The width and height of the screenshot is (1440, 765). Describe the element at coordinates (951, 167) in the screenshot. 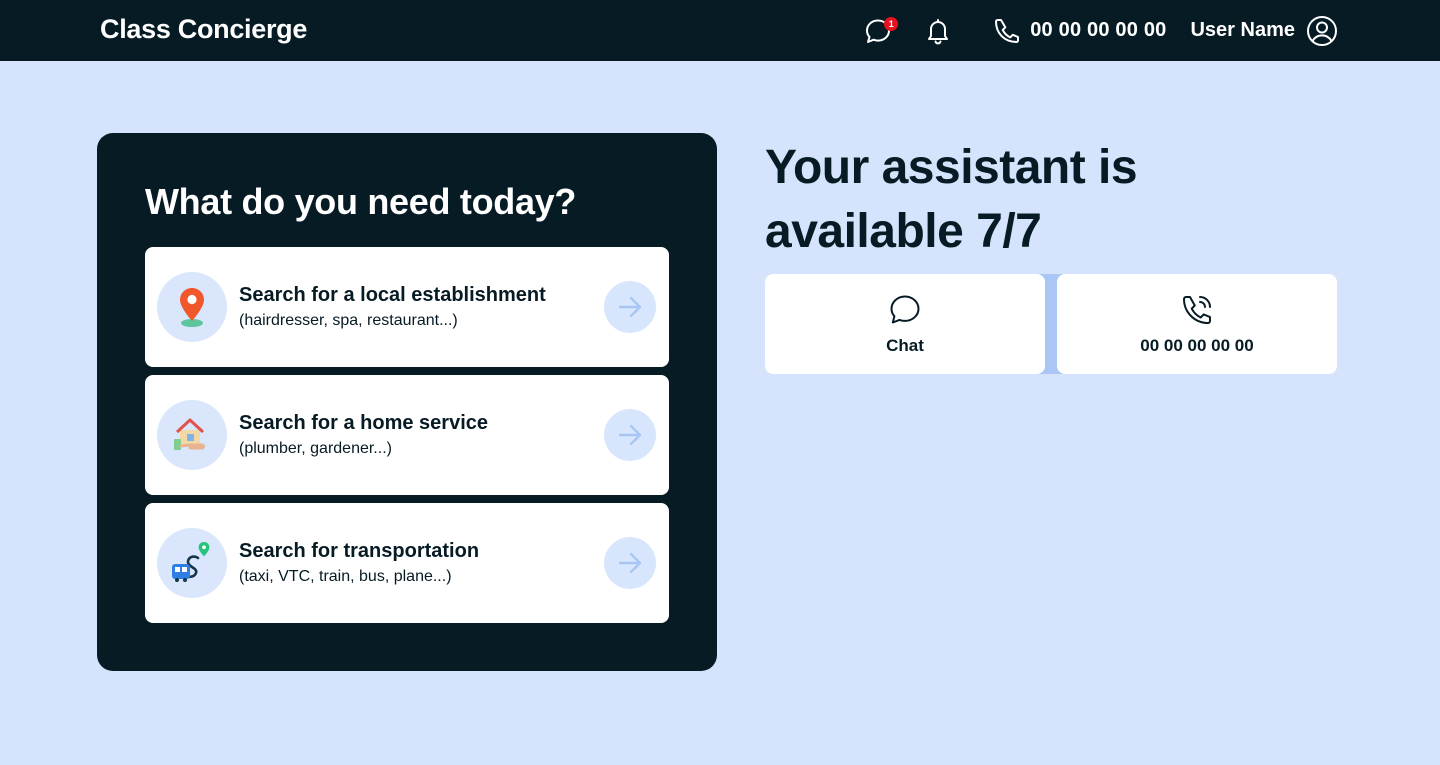

I see `headline-line-1: Your assistant is` at that location.